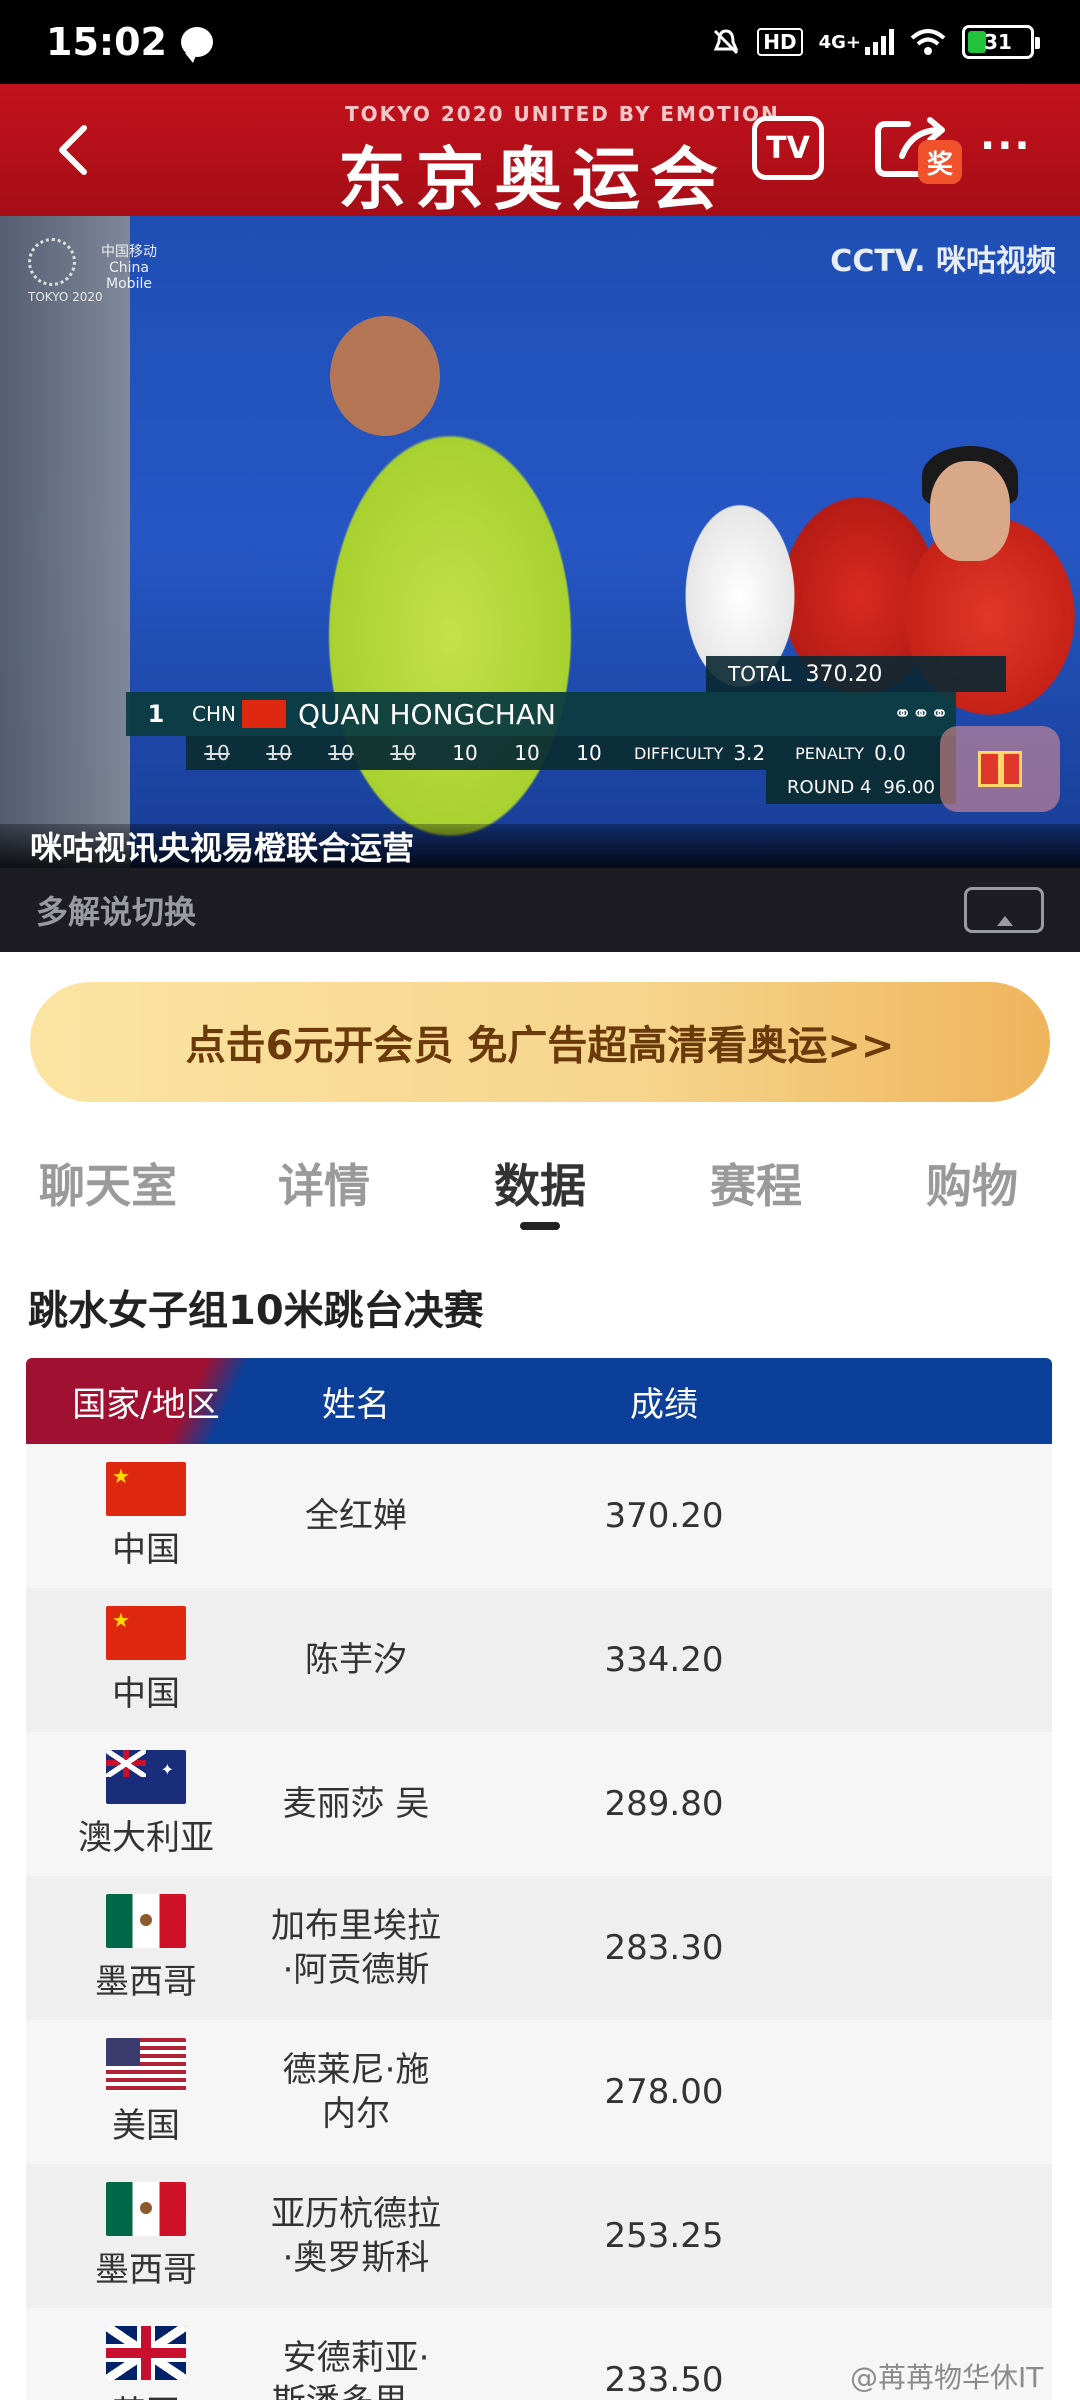  What do you see at coordinates (664, 2092) in the screenshot?
I see `score-cell: 278.00` at bounding box center [664, 2092].